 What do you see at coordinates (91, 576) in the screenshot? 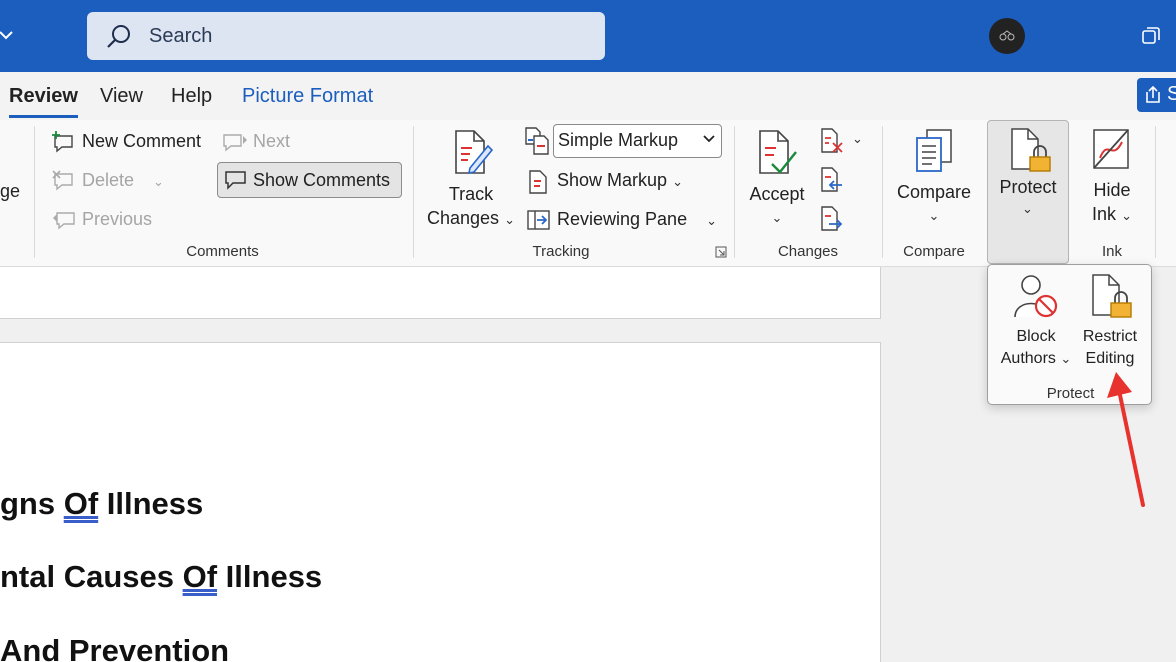
I see `heading-text: ntal Causes` at bounding box center [91, 576].